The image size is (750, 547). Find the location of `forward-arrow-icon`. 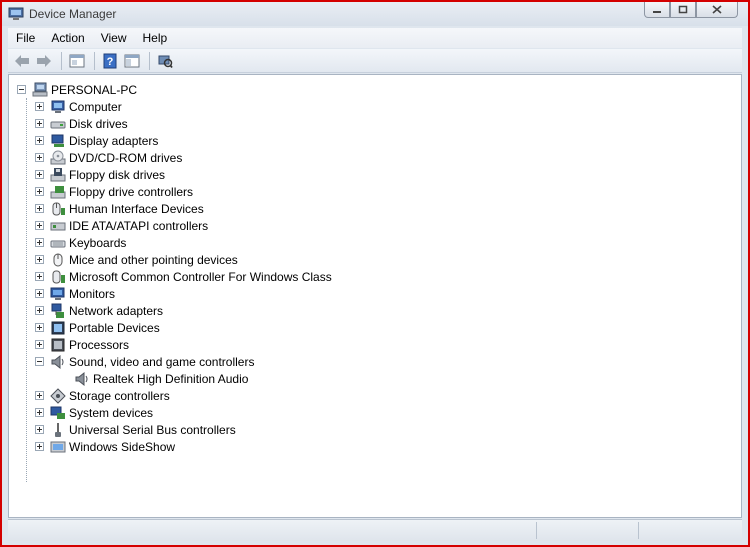

forward-arrow-icon is located at coordinates (44, 60).